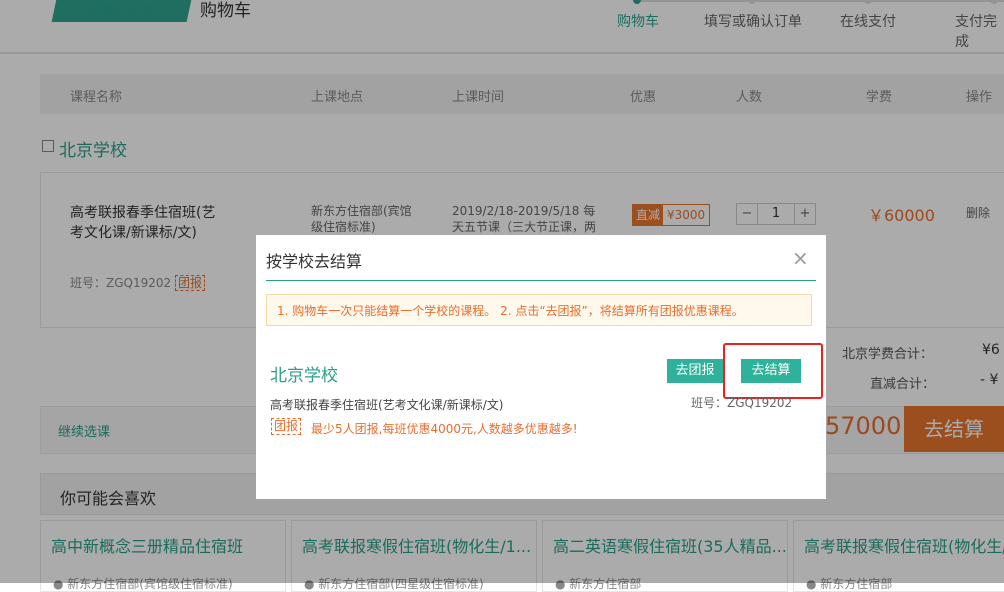  What do you see at coordinates (541, 280) in the screenshot?
I see `dialog-divider` at bounding box center [541, 280].